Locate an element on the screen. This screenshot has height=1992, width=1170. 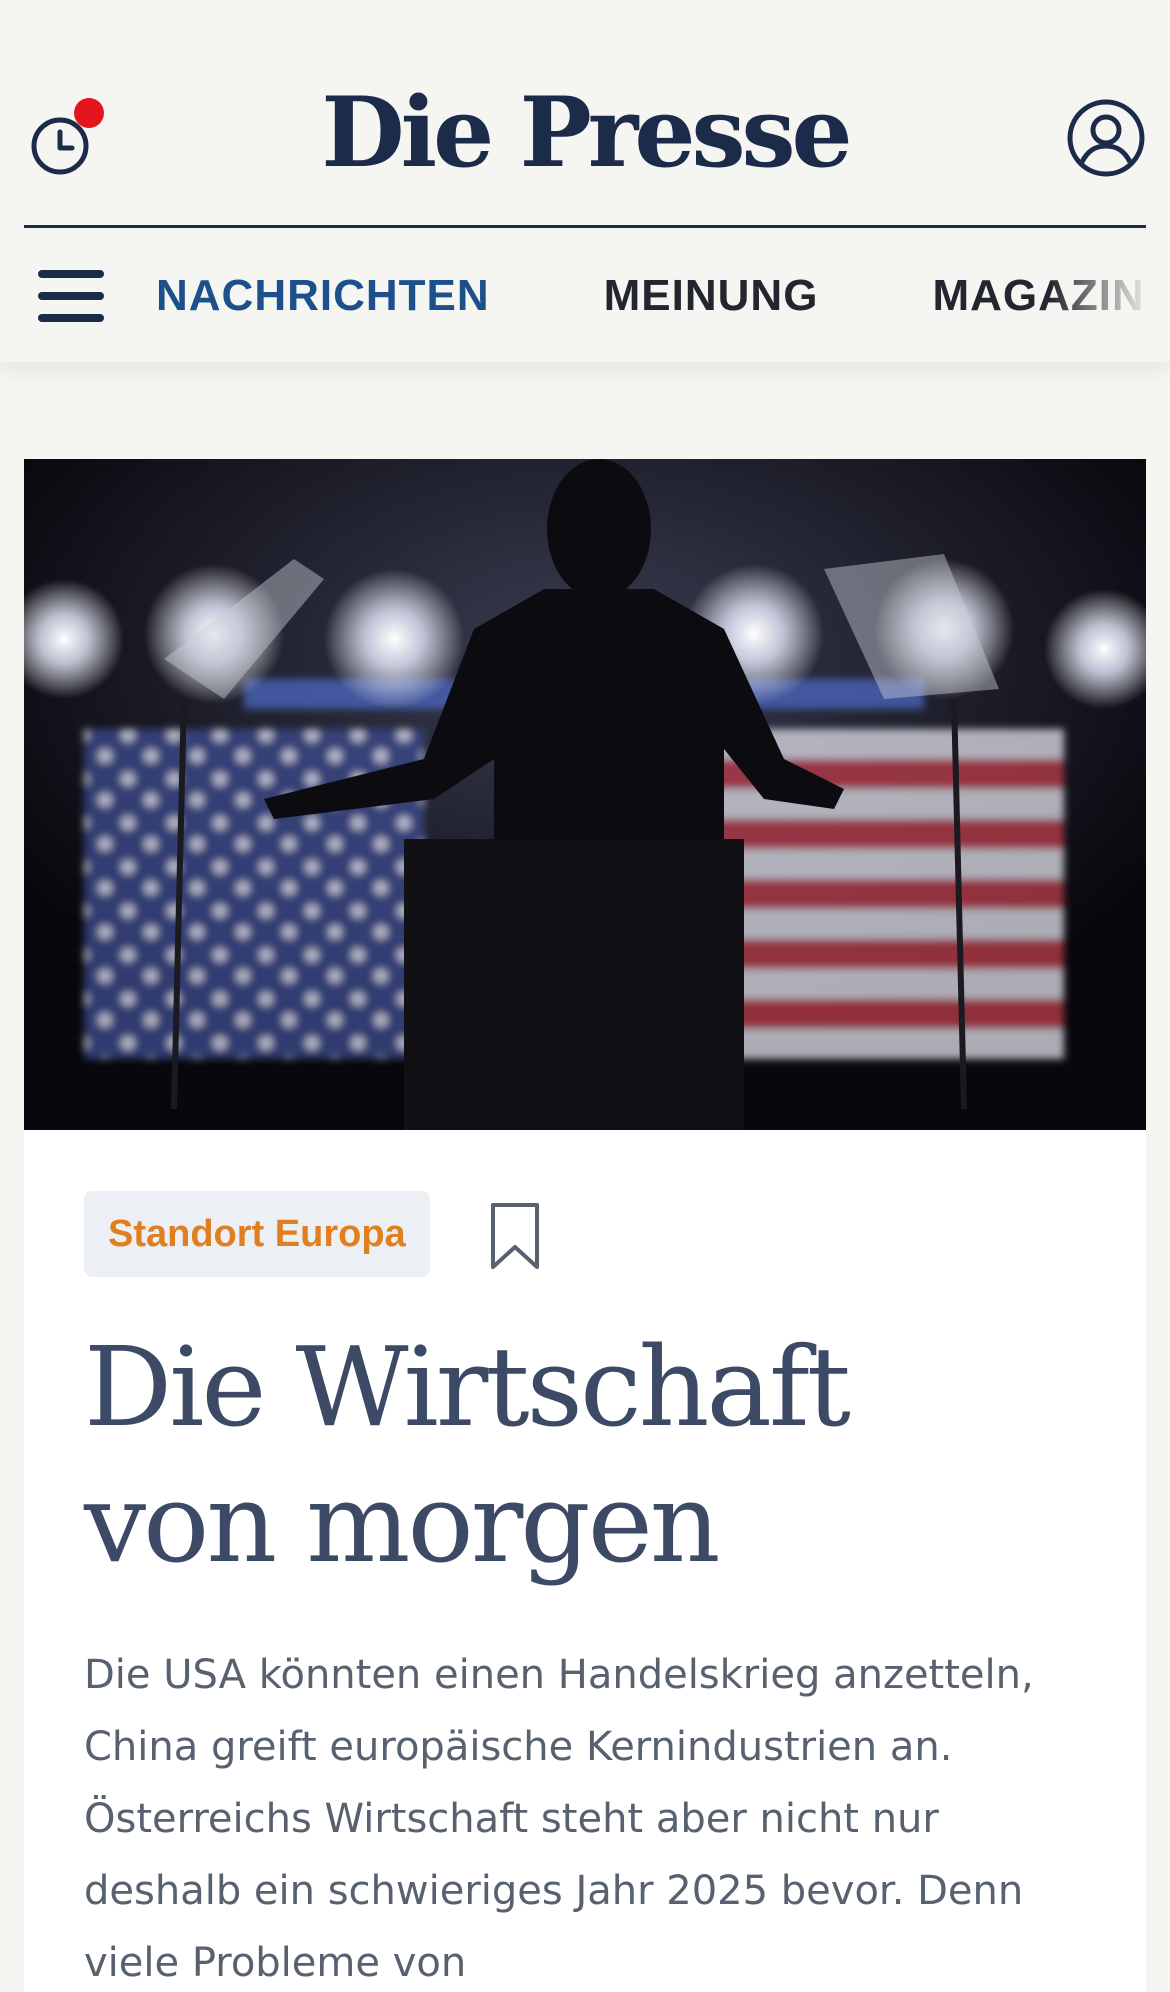
bookmark-button is located at coordinates (515, 1237).